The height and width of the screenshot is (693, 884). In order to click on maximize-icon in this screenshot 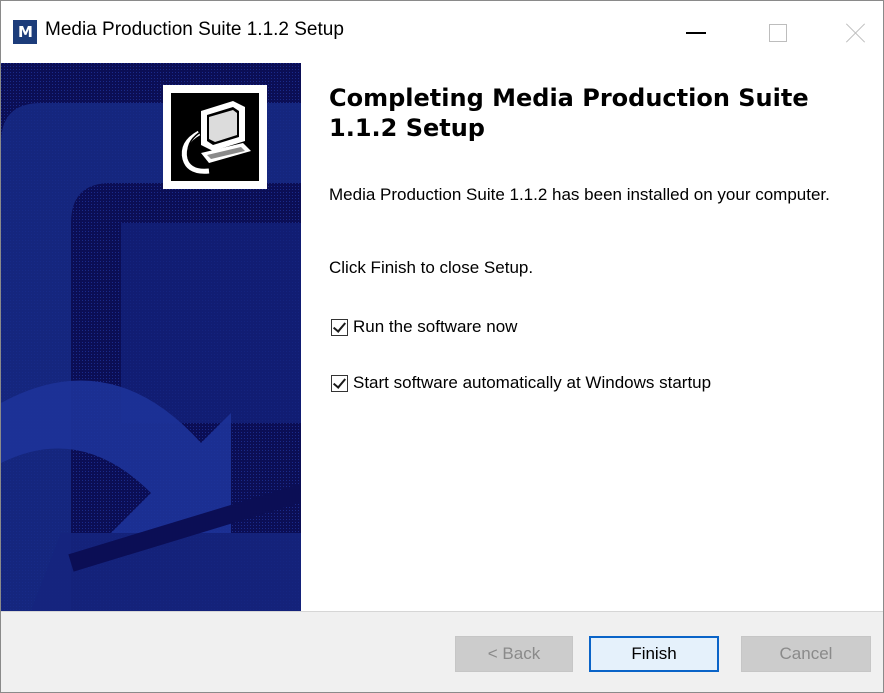, I will do `click(778, 33)`.